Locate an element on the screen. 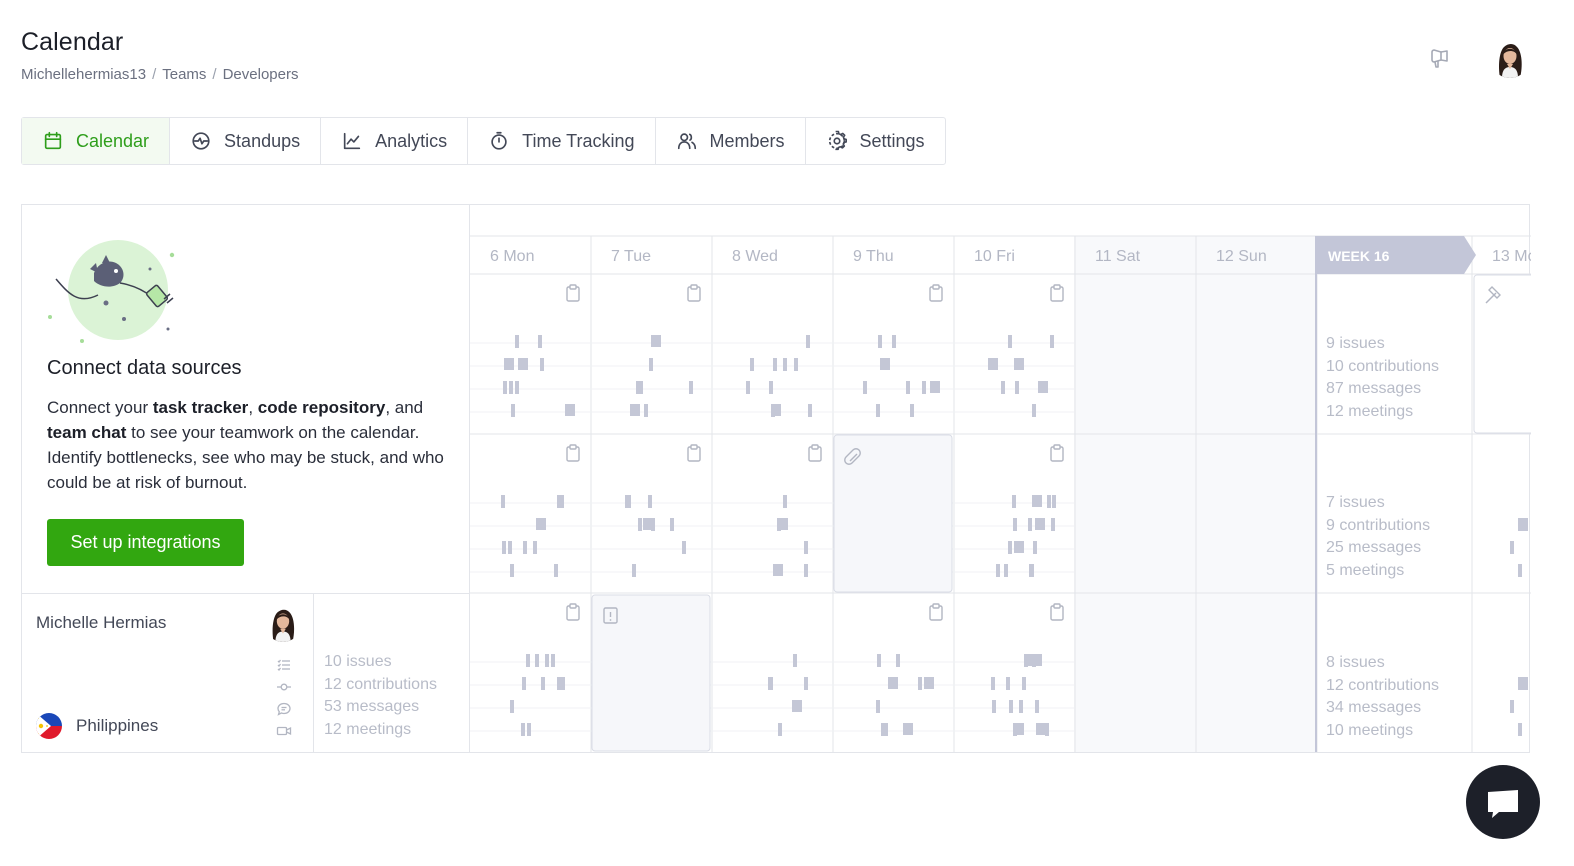 The height and width of the screenshot is (866, 1574). day-header-thu: 9 Thu is located at coordinates (873, 256).